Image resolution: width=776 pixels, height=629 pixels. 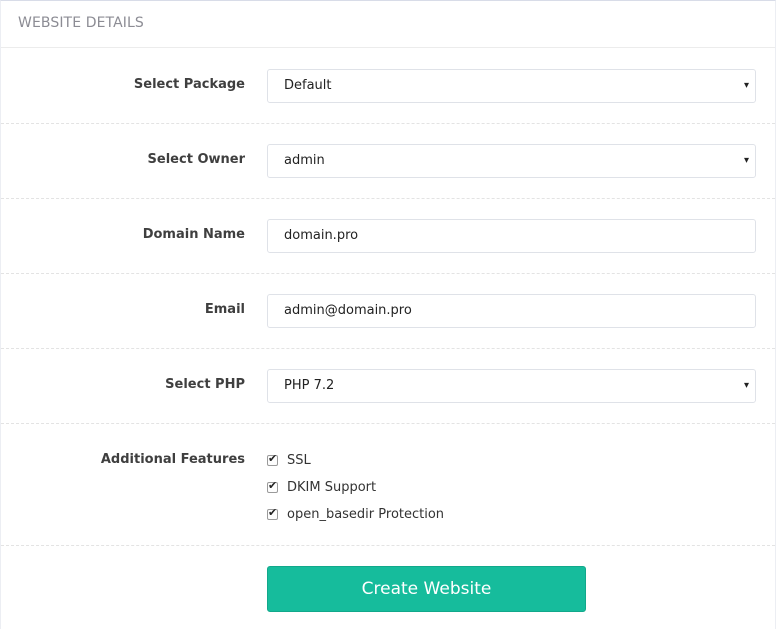 I want to click on title-divider, so click(x=388, y=47).